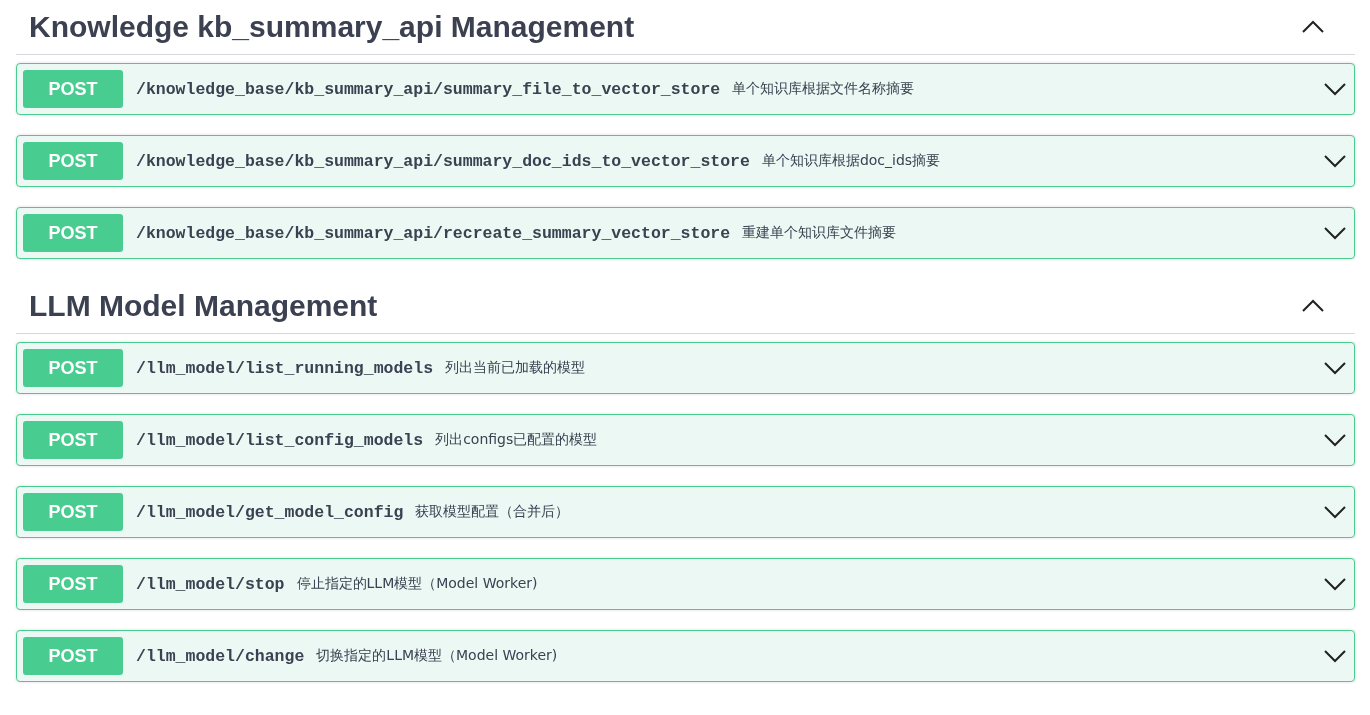  Describe the element at coordinates (493, 512) in the screenshot. I see `endpoint-summary: 获取模型配置（合并后）` at that location.